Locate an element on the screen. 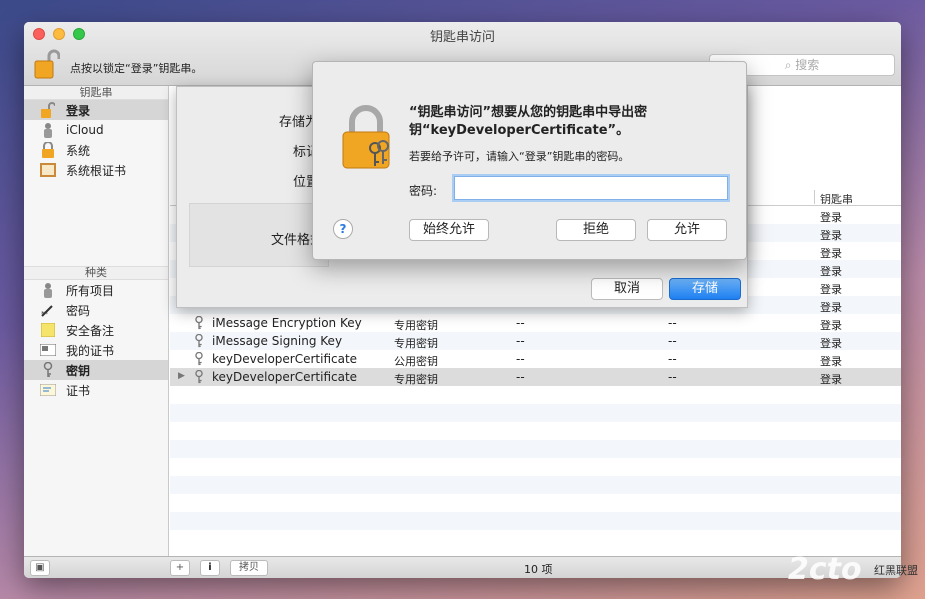 Image resolution: width=925 pixels, height=599 pixels. sidebar-item-label: 密码 is located at coordinates (78, 310).